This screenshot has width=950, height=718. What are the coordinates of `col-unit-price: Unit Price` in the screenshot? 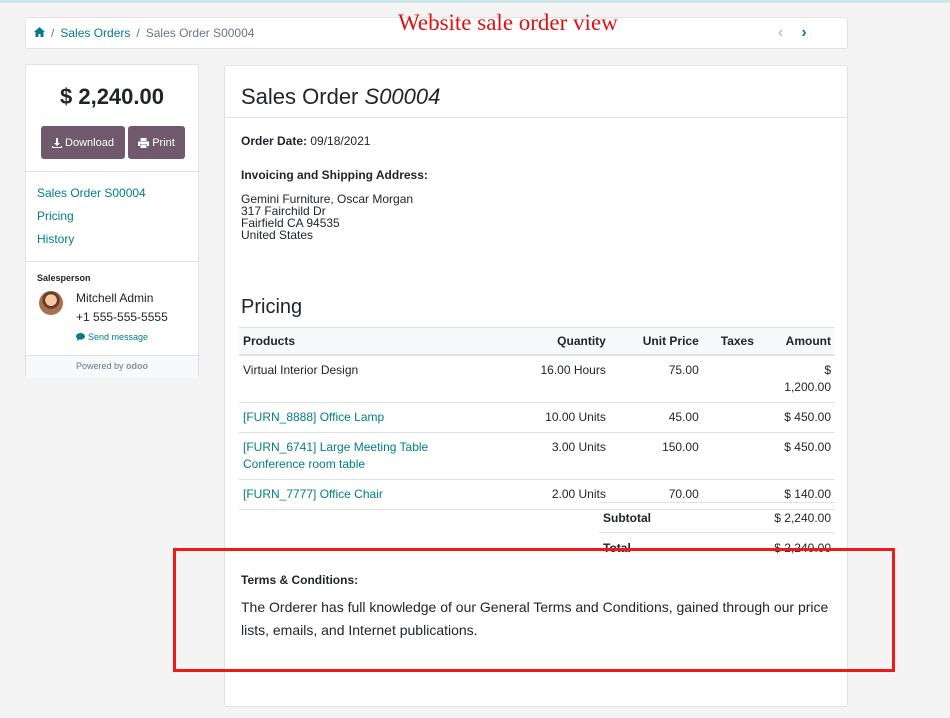 It's located at (656, 341).